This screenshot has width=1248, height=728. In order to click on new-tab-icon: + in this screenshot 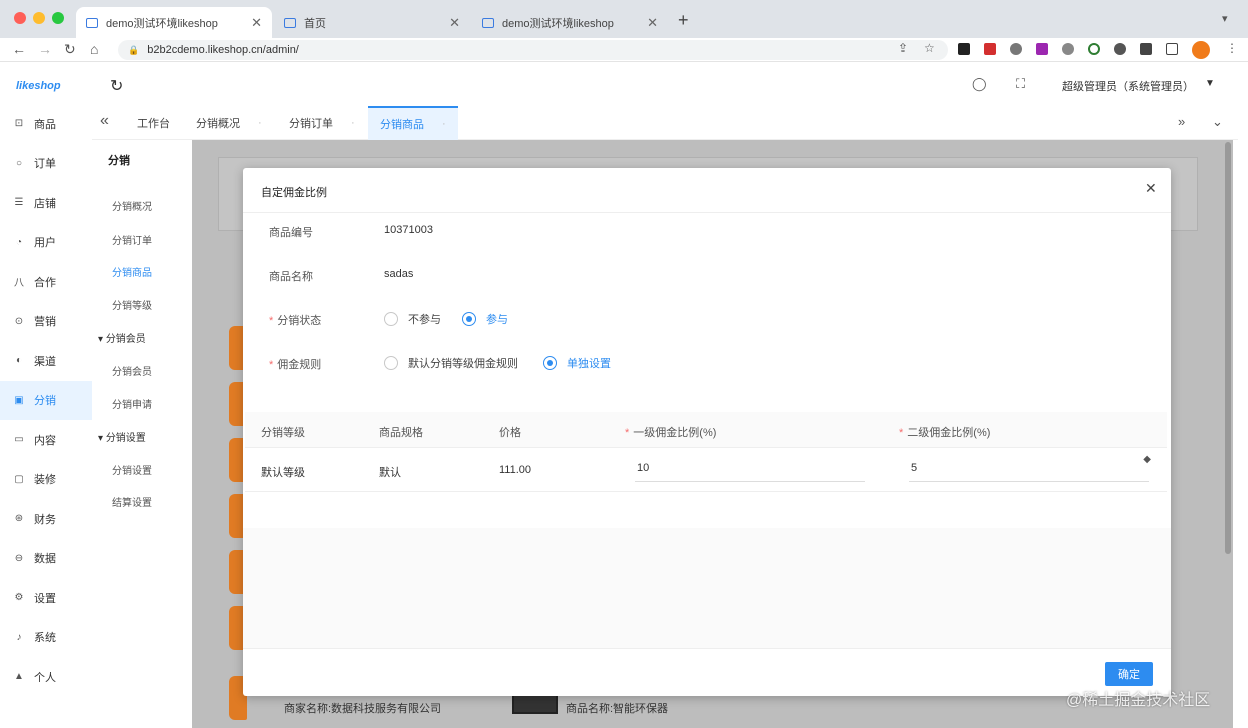, I will do `click(683, 20)`.